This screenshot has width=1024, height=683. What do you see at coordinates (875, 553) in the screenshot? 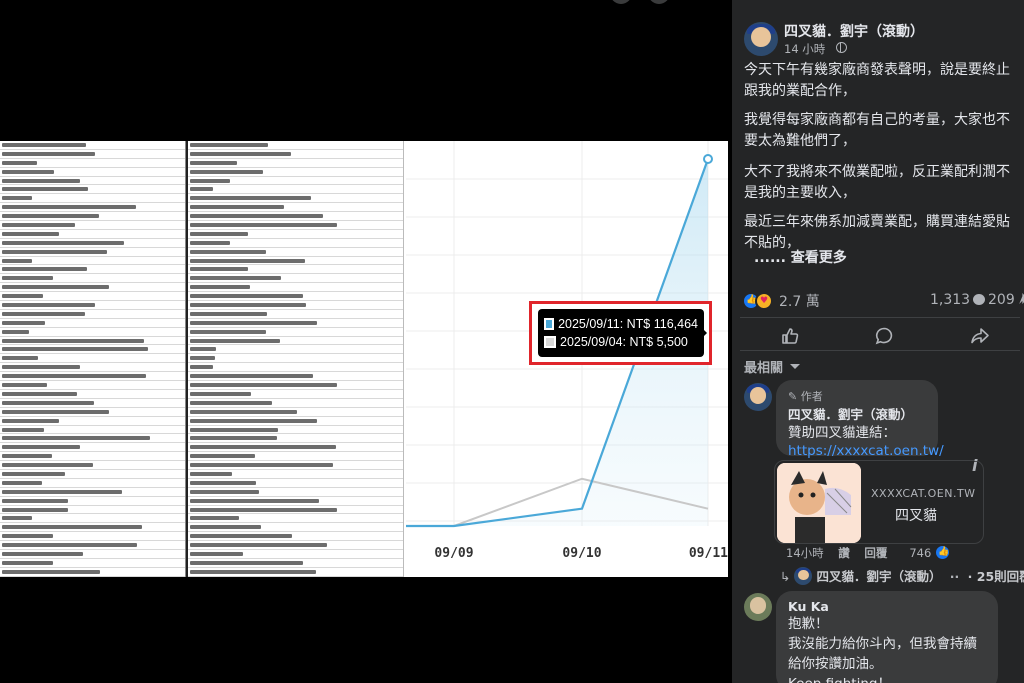
I see `comment-reply-button: 回覆` at bounding box center [875, 553].